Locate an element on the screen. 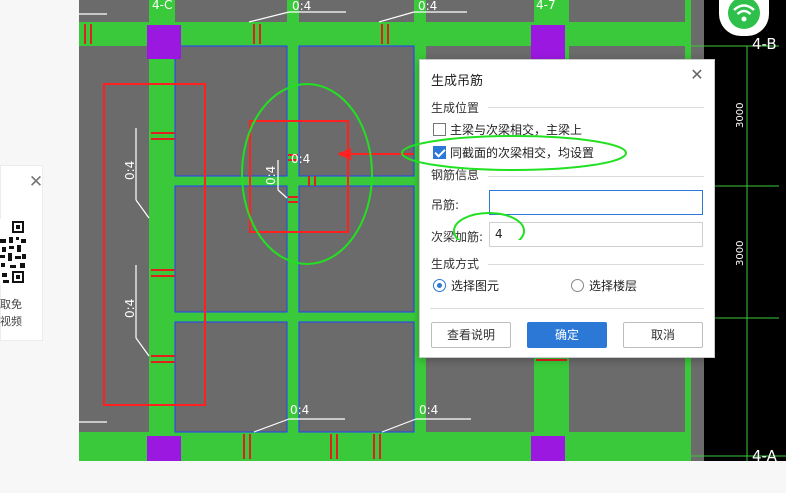  dialog-title: 生成吊筋 is located at coordinates (457, 81).